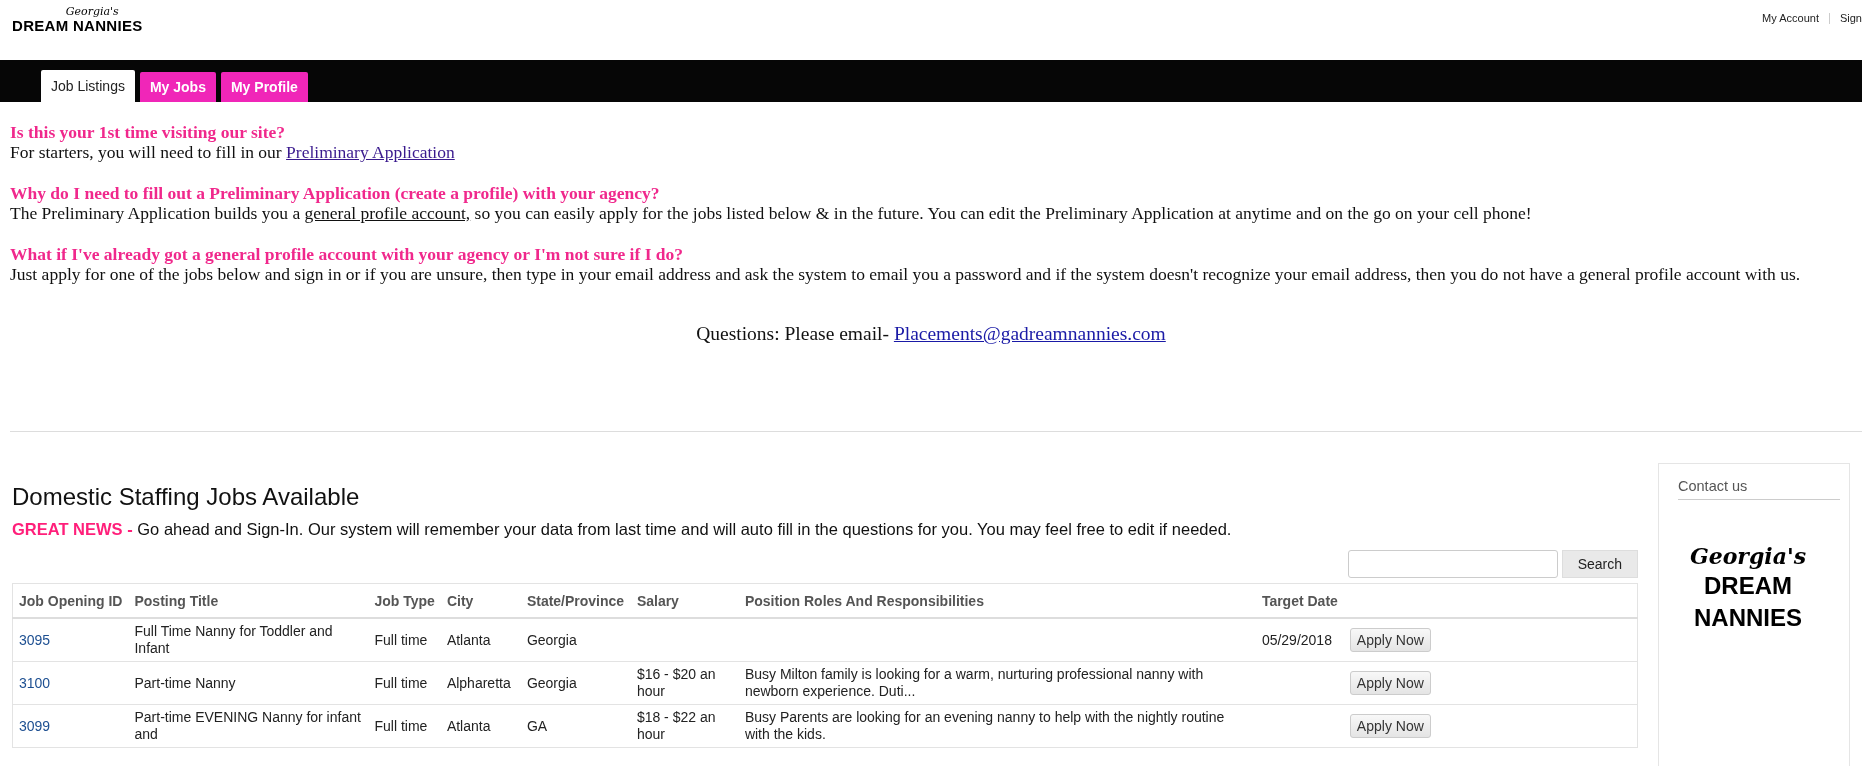  What do you see at coordinates (70, 600) in the screenshot?
I see `column-header: Job Opening ID` at bounding box center [70, 600].